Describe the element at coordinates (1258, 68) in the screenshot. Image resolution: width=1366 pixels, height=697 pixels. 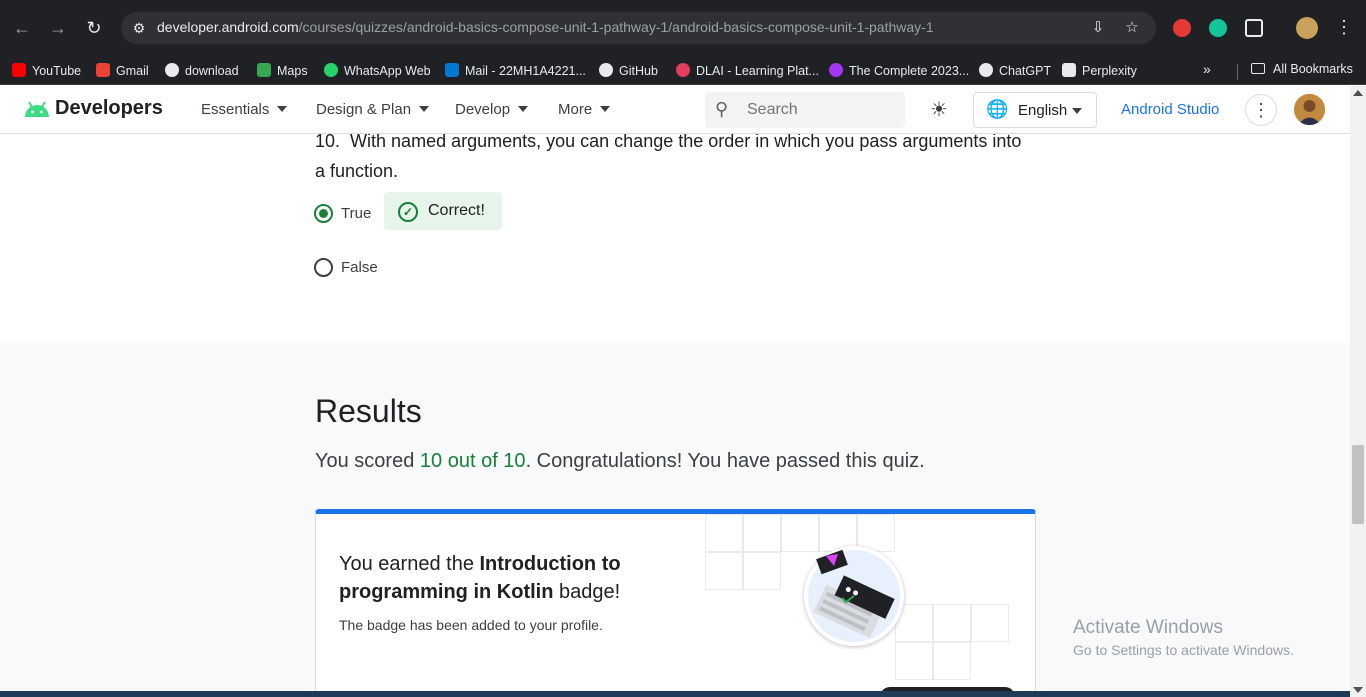
I see `folder-icon` at that location.